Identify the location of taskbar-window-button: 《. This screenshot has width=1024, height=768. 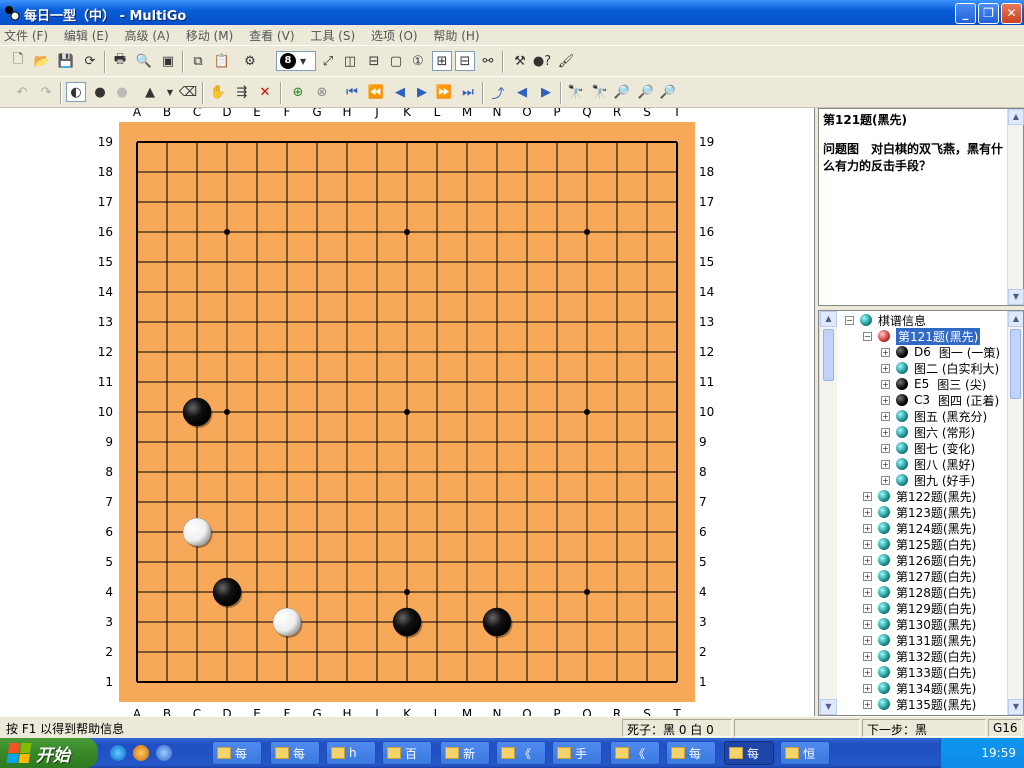
(635, 753).